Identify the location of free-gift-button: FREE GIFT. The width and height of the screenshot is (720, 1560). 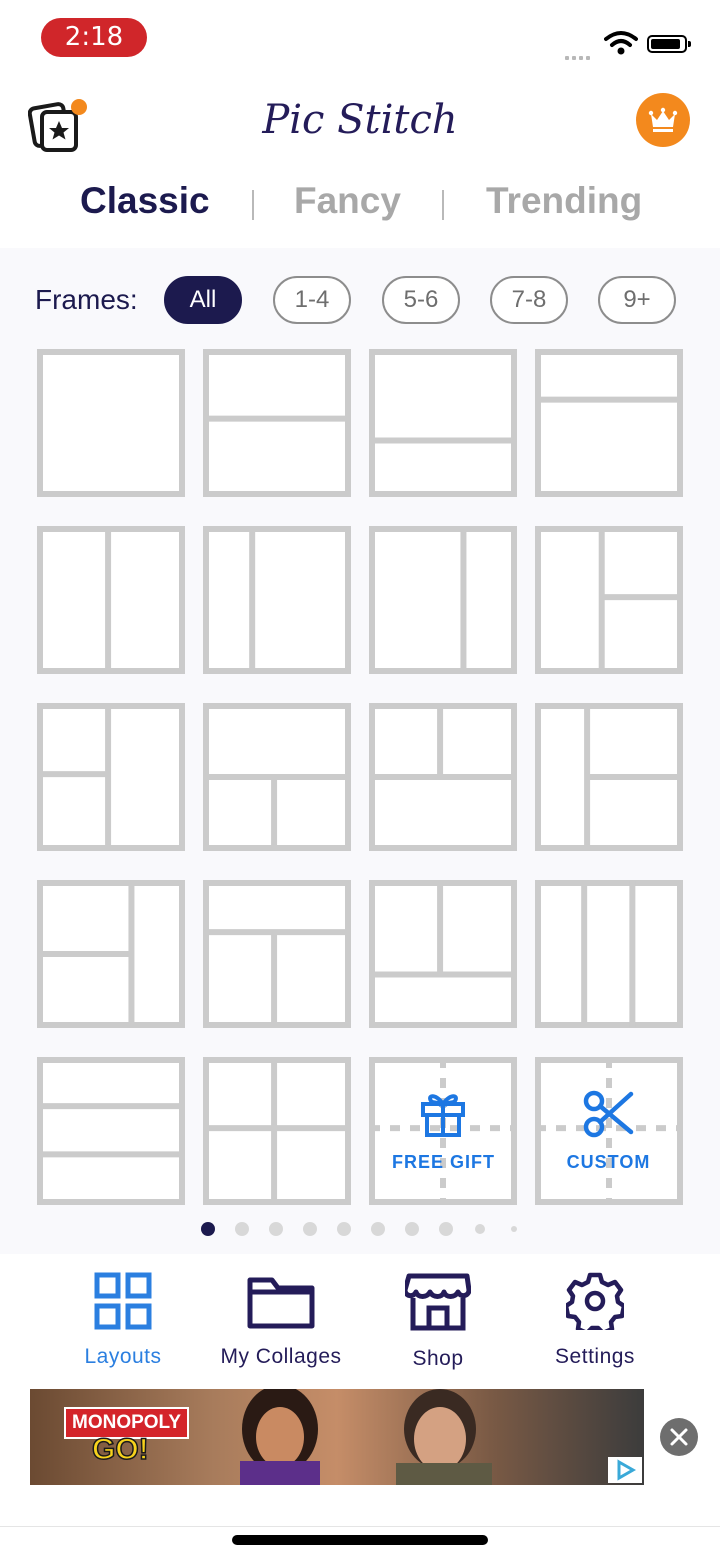
(443, 1129).